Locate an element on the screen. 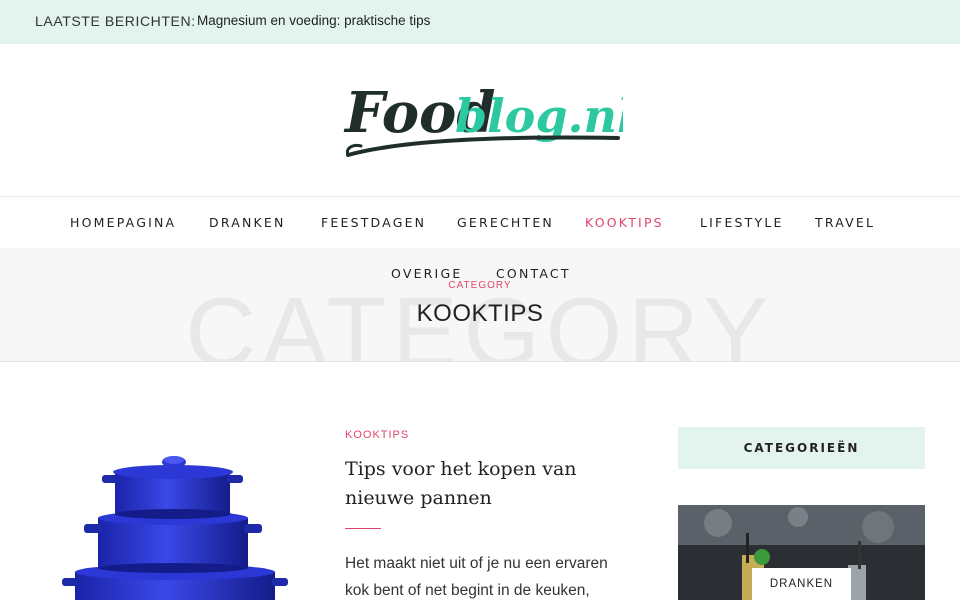 This screenshot has height=604, width=960. site-logo: Food blog.nl is located at coordinates (488, 120).